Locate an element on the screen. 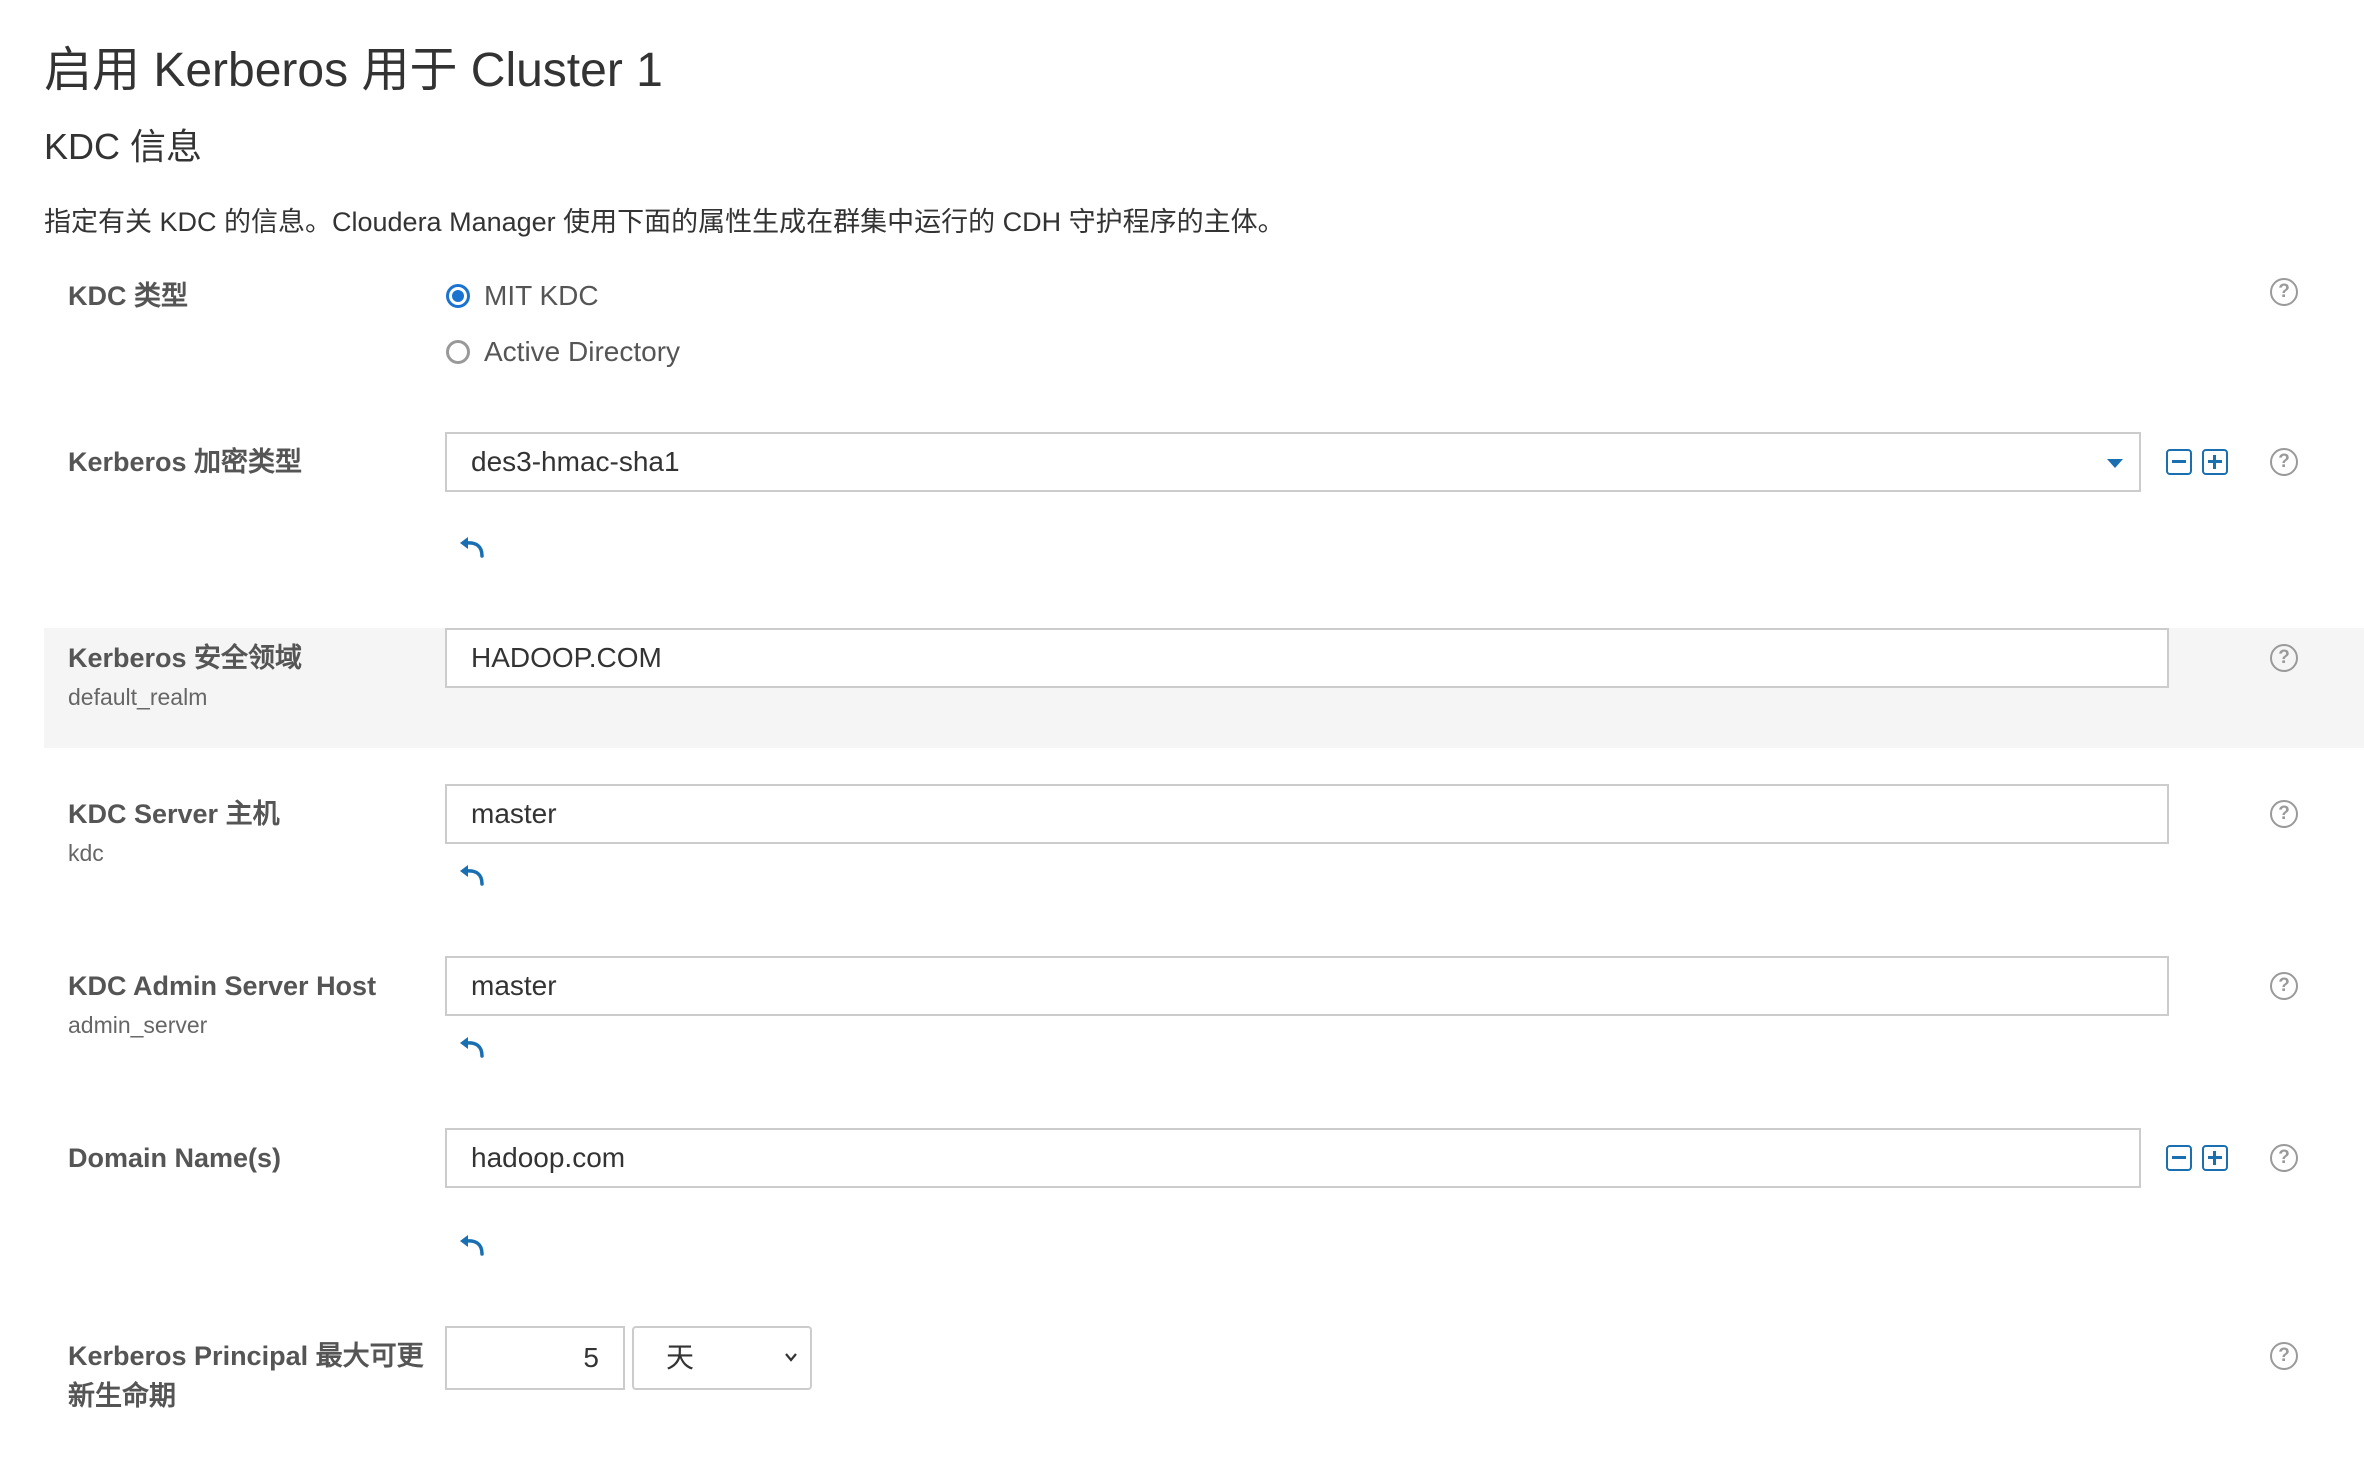  kdc-type-label: KDC 类型 is located at coordinates (128, 296).